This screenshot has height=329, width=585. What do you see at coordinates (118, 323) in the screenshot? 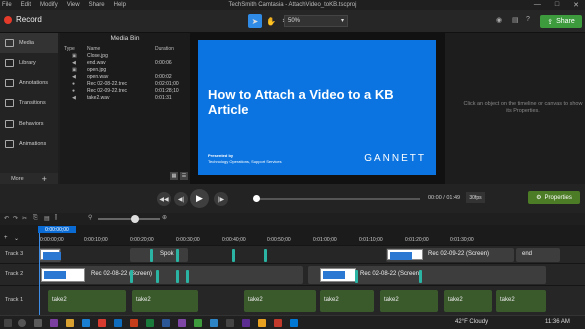
I see `outlook-icon` at bounding box center [118, 323].